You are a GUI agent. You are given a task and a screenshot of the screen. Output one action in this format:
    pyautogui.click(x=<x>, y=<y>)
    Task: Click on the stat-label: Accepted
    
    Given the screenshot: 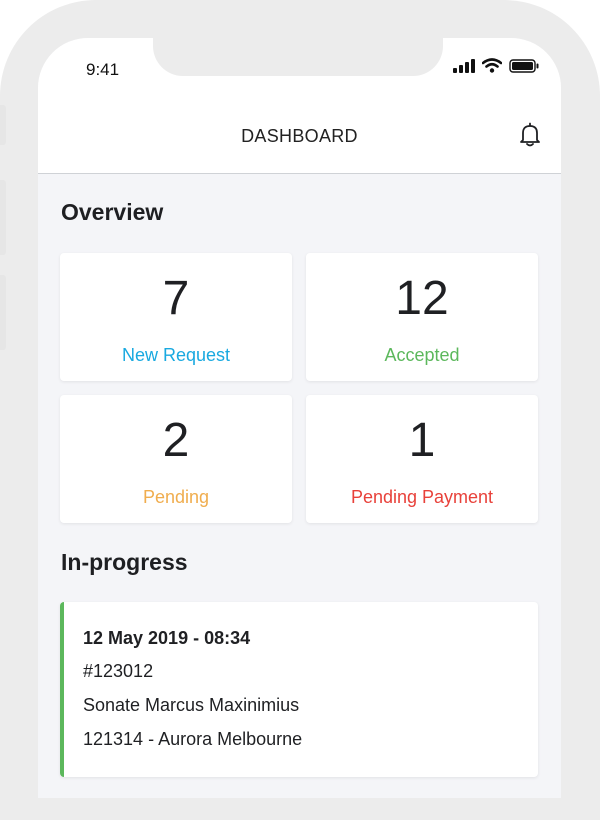 What is the action you would take?
    pyautogui.click(x=422, y=355)
    